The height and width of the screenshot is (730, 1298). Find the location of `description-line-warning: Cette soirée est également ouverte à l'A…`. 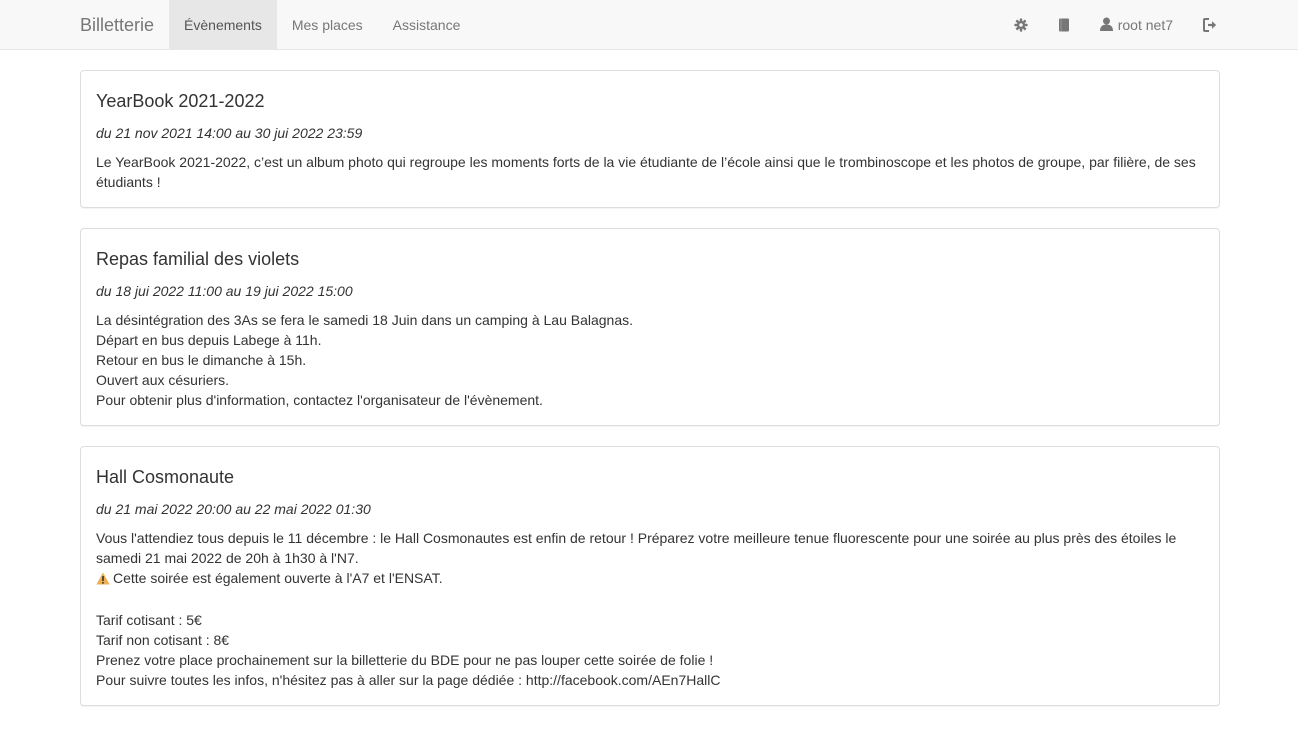

description-line-warning: Cette soirée est également ouverte à l'A… is located at coordinates (650, 579).